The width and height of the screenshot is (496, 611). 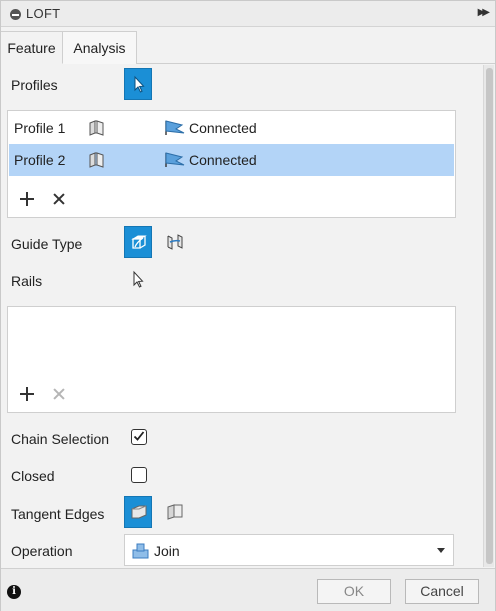 I want to click on tangent-edges-label: Tangent Edges, so click(x=58, y=514).